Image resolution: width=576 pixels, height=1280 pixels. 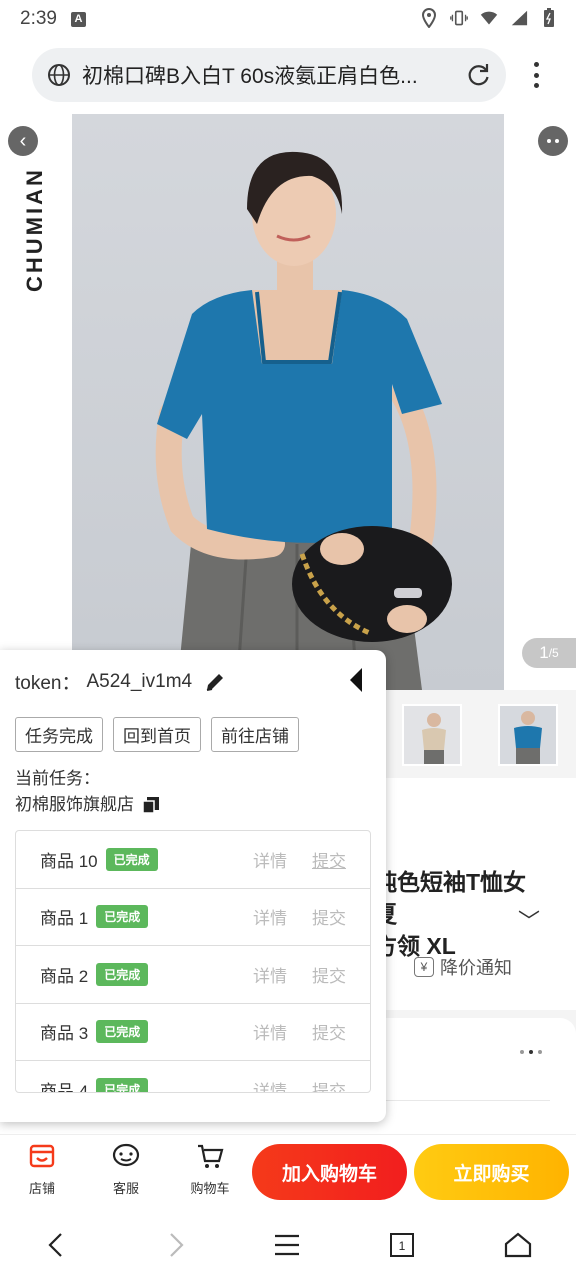 What do you see at coordinates (42, 1169) in the screenshot?
I see `store-tab: 店铺` at bounding box center [42, 1169].